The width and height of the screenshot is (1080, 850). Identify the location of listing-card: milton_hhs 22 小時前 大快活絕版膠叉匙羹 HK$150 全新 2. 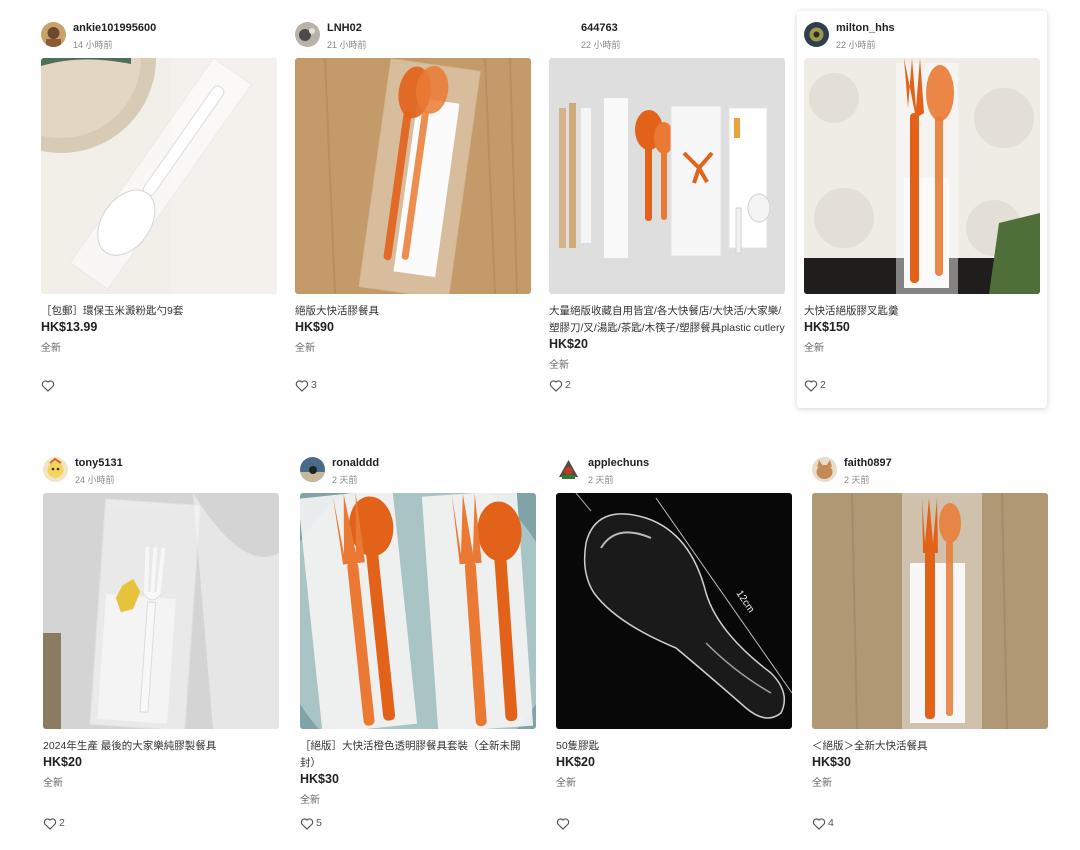
(922, 209).